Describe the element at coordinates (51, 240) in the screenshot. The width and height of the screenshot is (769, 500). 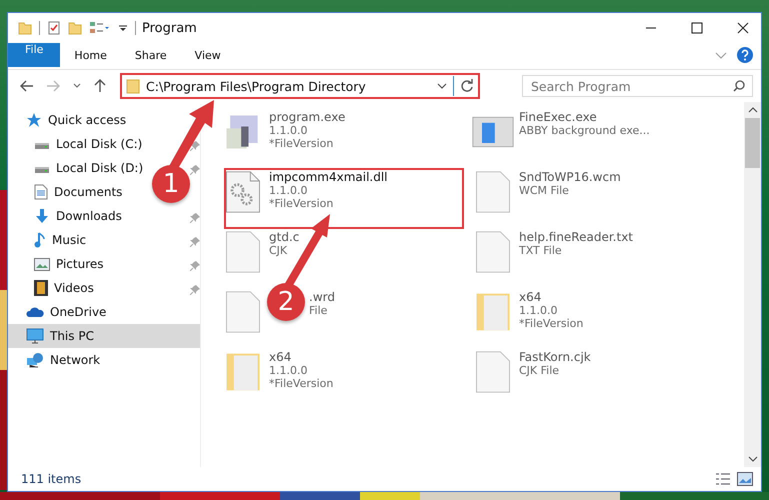
I see `sidebar-item: Music` at that location.